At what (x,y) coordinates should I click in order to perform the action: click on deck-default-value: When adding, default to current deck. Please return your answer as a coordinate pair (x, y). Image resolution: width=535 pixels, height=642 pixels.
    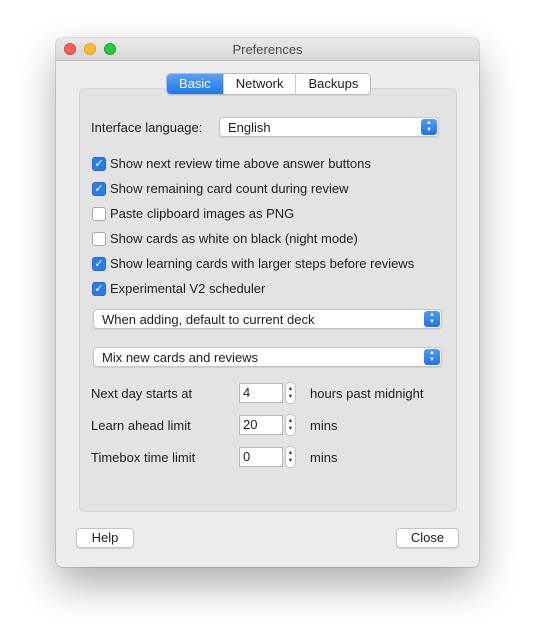
    Looking at the image, I should click on (208, 319).